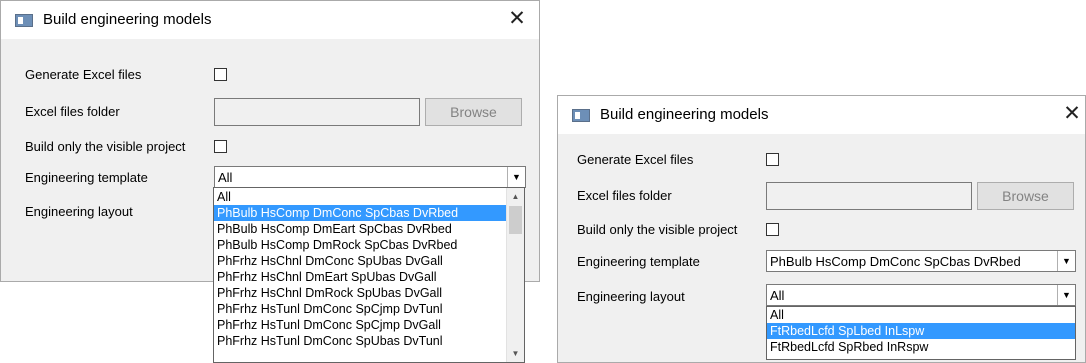  I want to click on list-item: PhBulb HsComp DmRock SpCbas DvRbed, so click(360, 245).